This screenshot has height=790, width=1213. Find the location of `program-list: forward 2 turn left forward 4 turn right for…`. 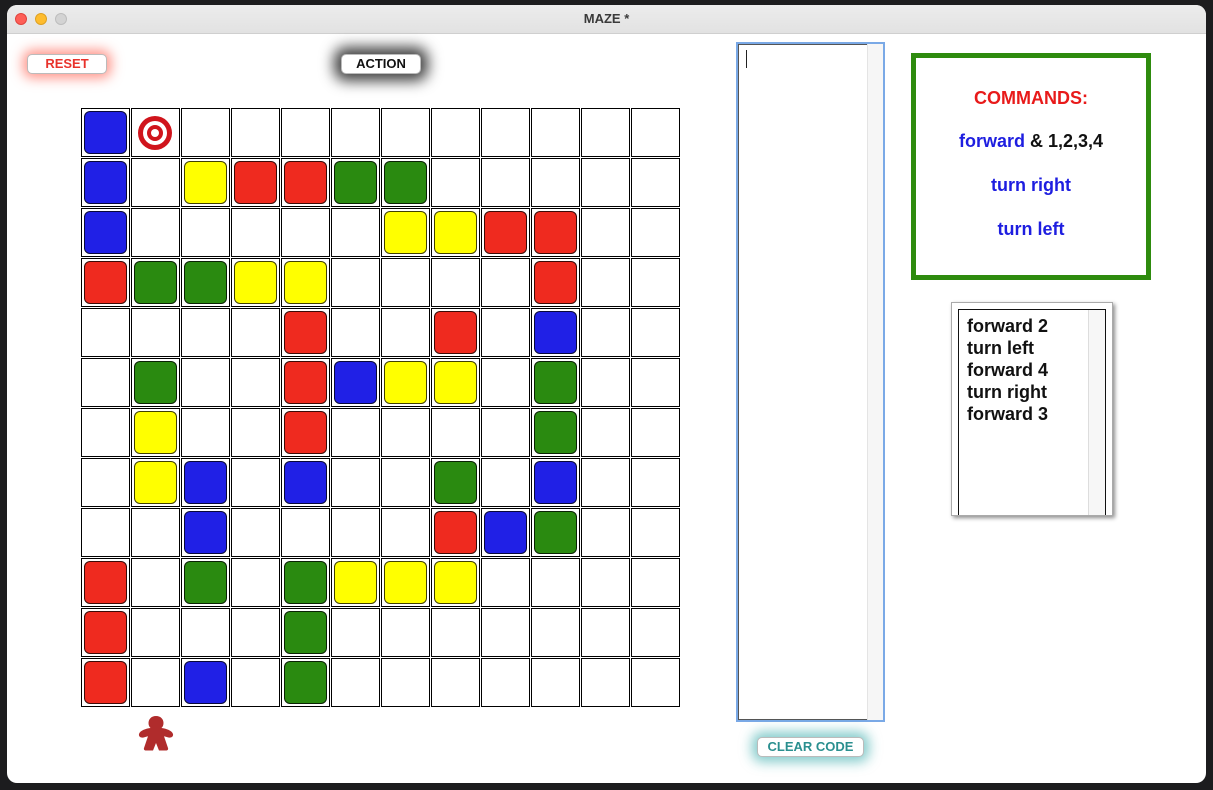

program-list: forward 2 turn left forward 4 turn right for… is located at coordinates (1007, 370).